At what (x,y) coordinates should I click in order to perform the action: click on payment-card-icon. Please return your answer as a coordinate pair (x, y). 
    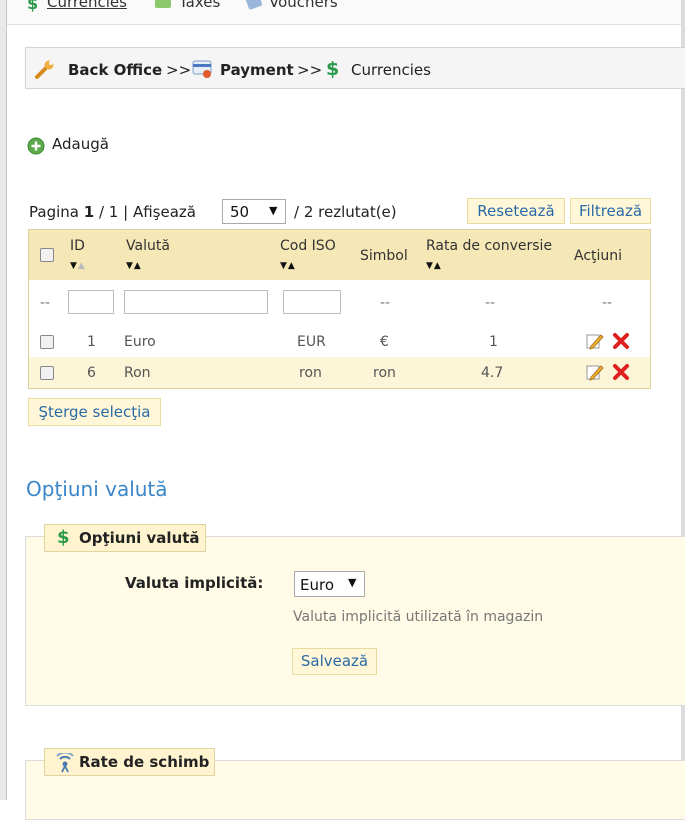
    Looking at the image, I should click on (202, 69).